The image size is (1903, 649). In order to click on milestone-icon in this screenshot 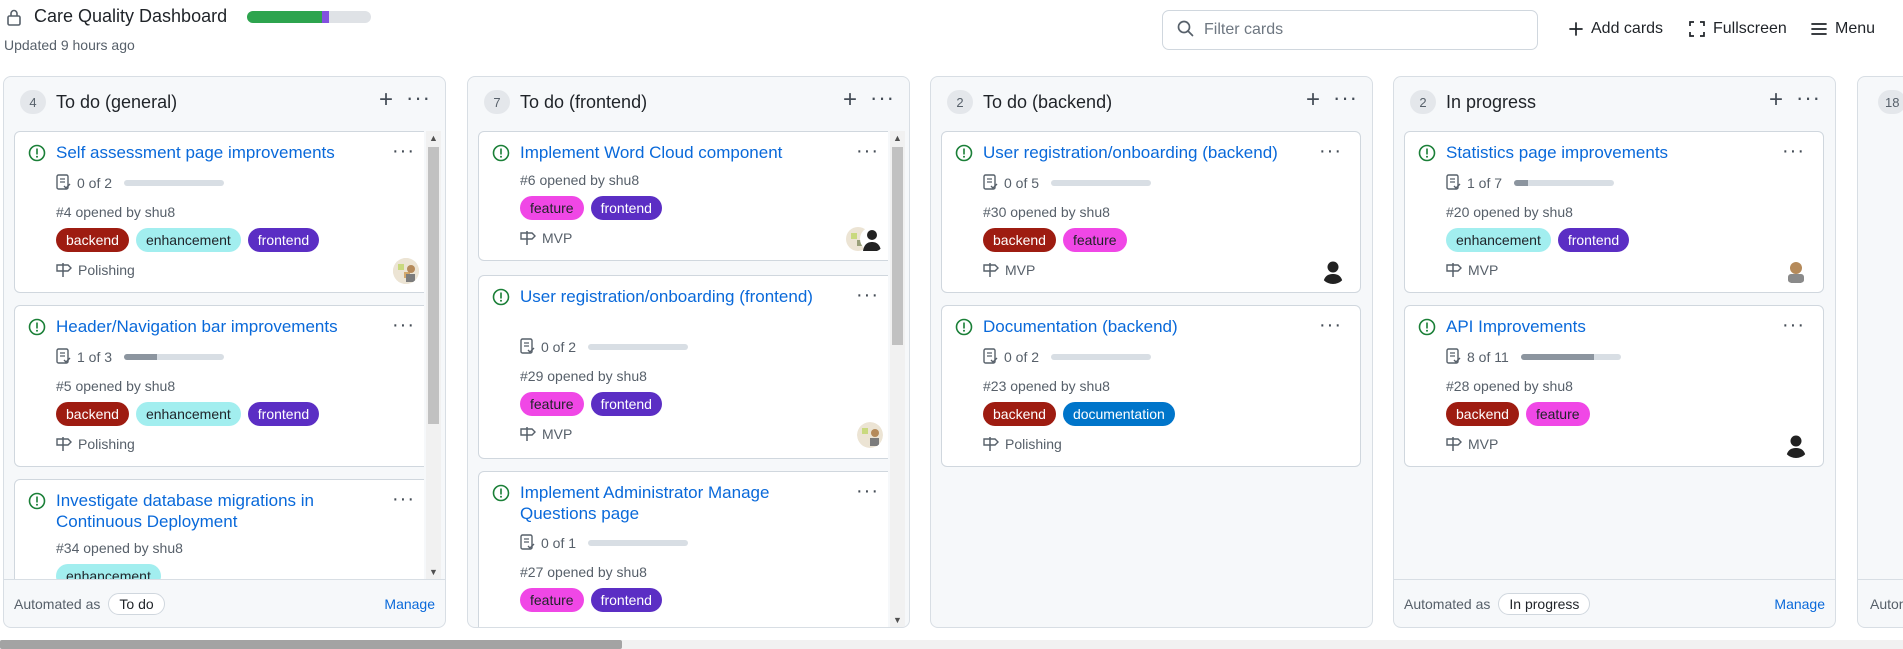, I will do `click(991, 270)`.